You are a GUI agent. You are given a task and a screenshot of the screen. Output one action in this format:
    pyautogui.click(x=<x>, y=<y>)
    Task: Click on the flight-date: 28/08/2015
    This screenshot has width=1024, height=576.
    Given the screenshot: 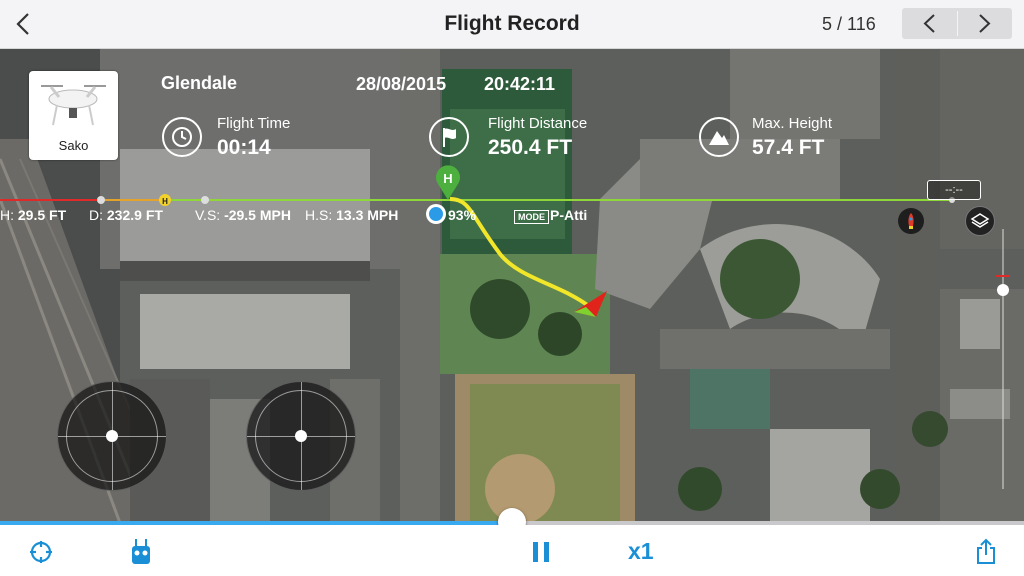 What is the action you would take?
    pyautogui.click(x=401, y=84)
    